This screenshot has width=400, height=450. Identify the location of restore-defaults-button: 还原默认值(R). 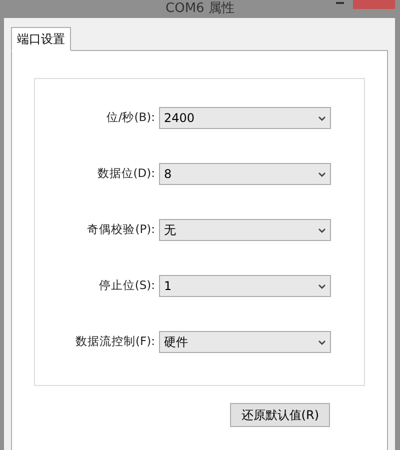
(280, 415).